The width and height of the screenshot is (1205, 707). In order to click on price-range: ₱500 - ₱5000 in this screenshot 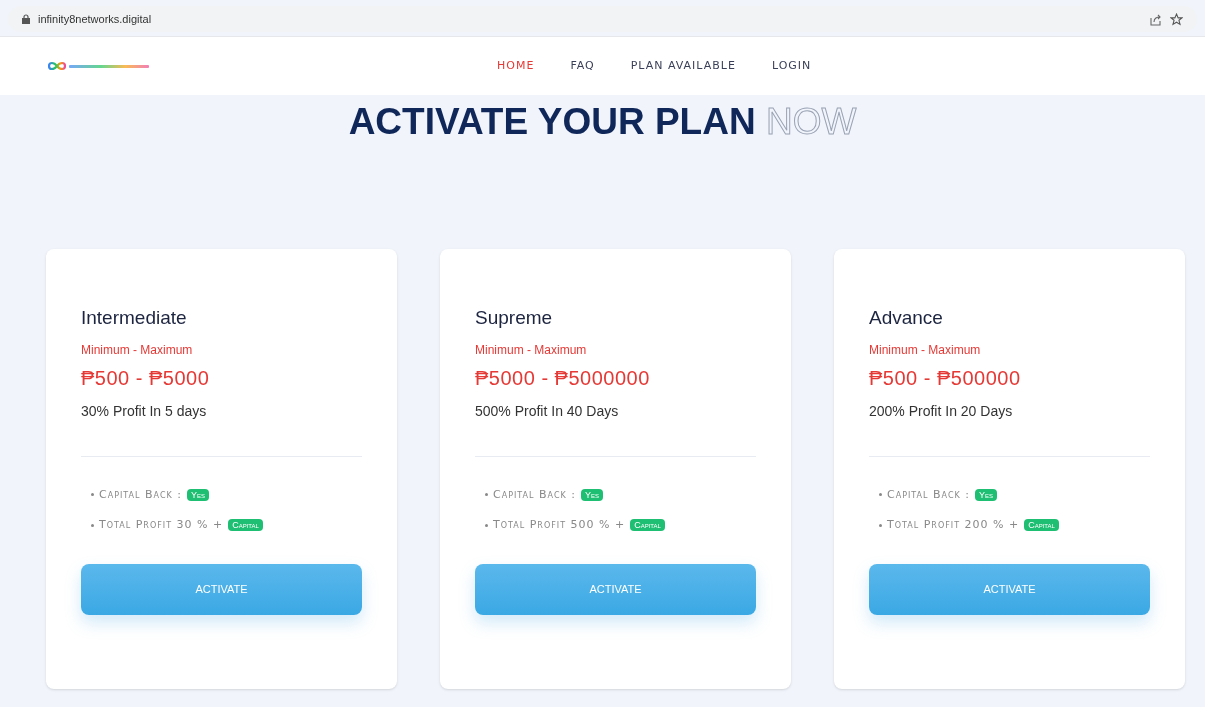, I will do `click(146, 378)`.